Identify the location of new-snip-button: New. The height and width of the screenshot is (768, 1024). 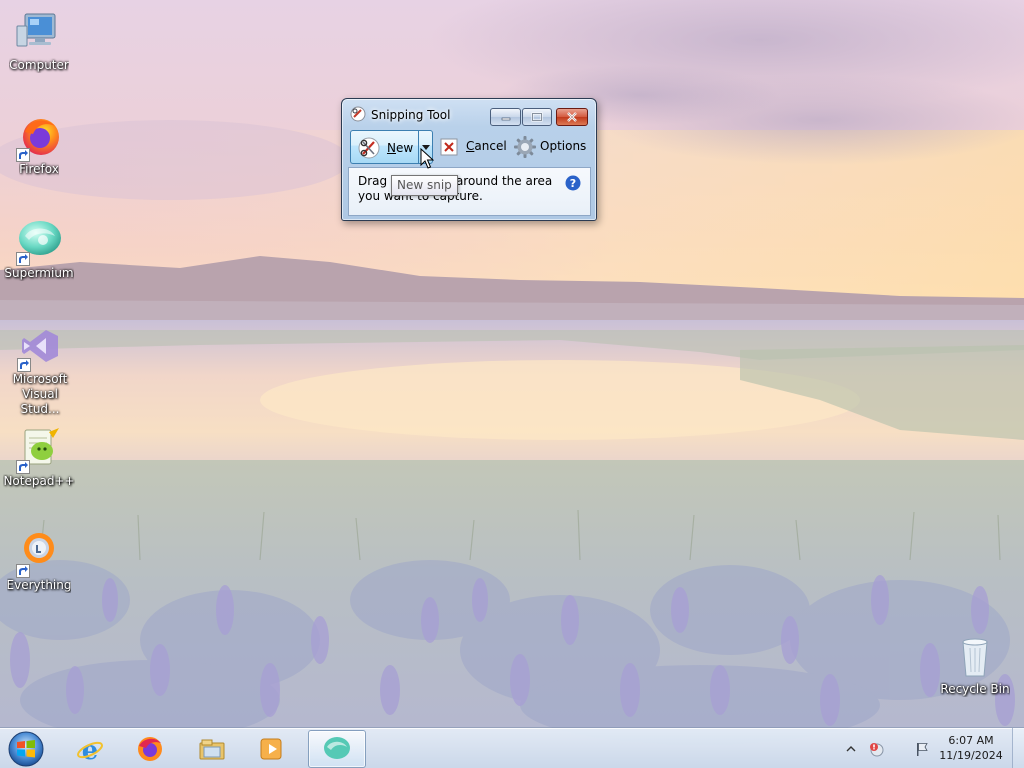
(384, 147).